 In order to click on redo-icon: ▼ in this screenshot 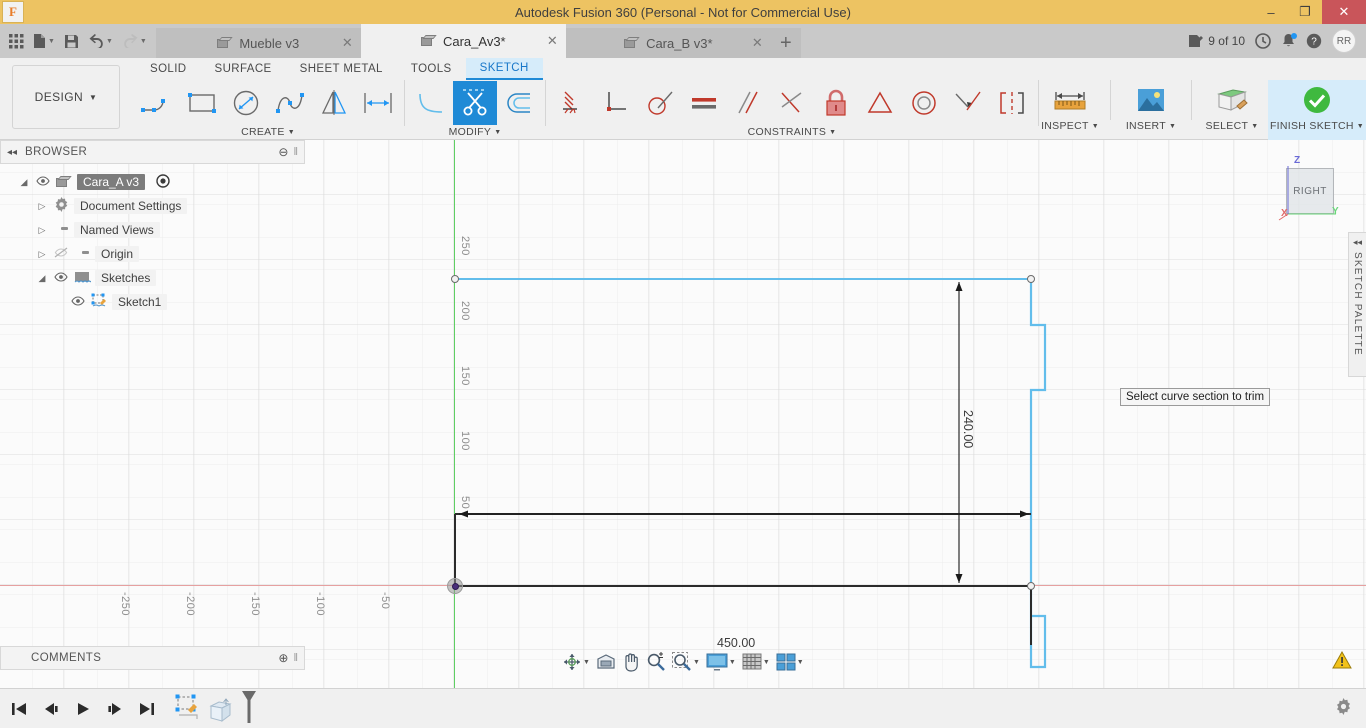, I will do `click(134, 41)`.